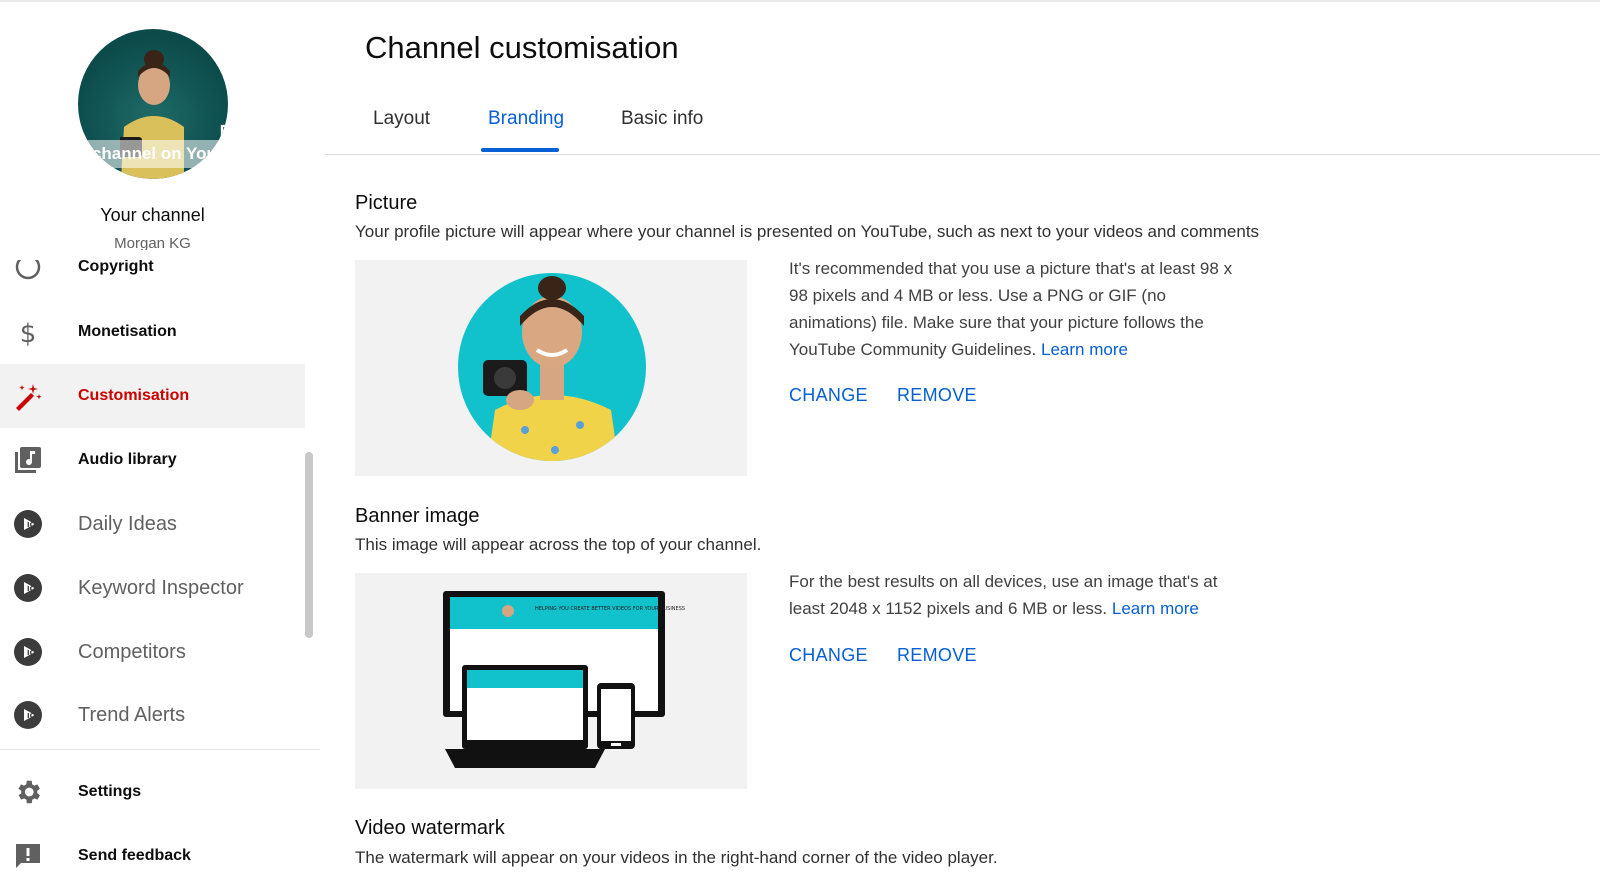 Image resolution: width=1600 pixels, height=887 pixels. Describe the element at coordinates (127, 523) in the screenshot. I see `sidebar-item-label: Daily Ideas` at that location.